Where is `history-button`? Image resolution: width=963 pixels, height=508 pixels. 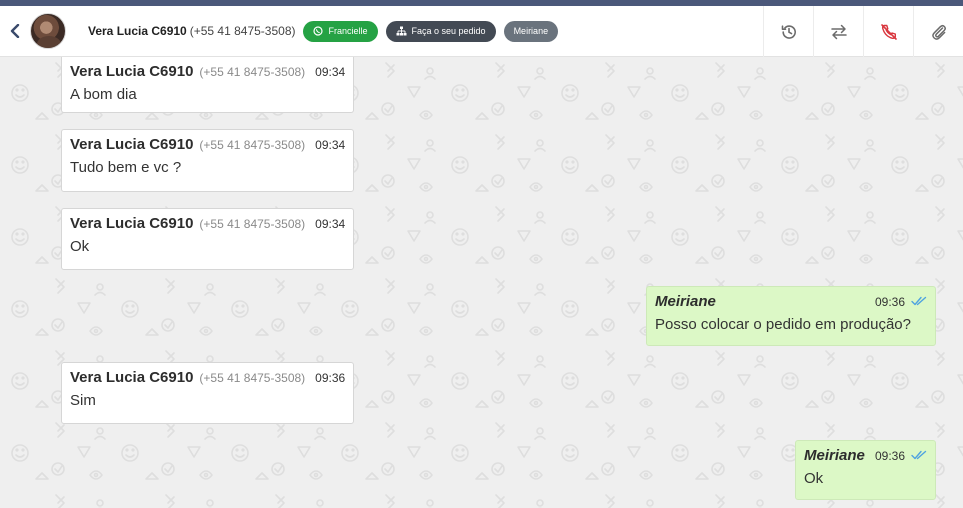 history-button is located at coordinates (788, 31).